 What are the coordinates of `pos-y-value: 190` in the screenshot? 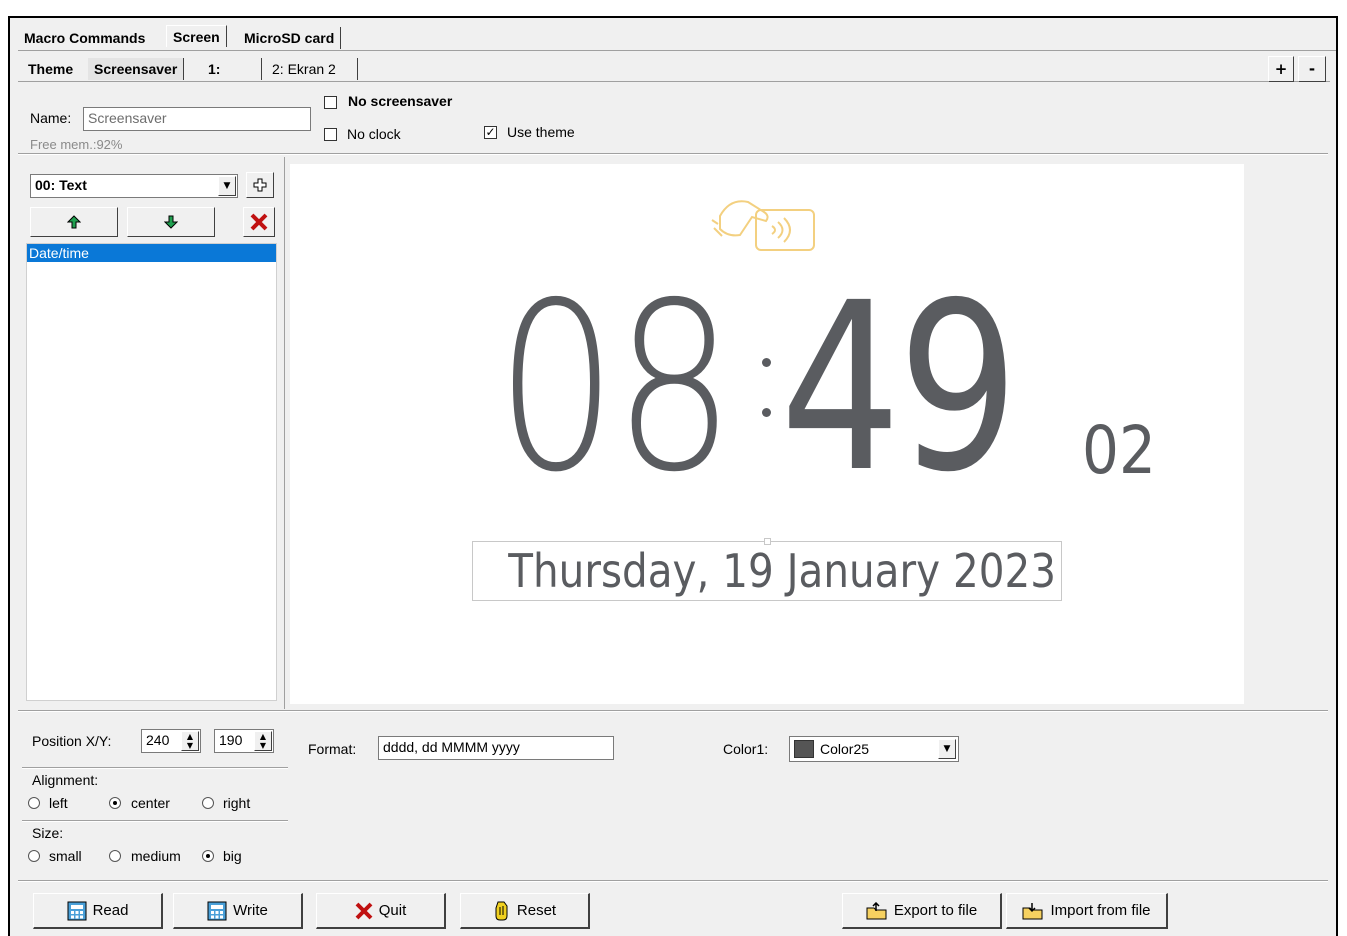 It's located at (231, 740).